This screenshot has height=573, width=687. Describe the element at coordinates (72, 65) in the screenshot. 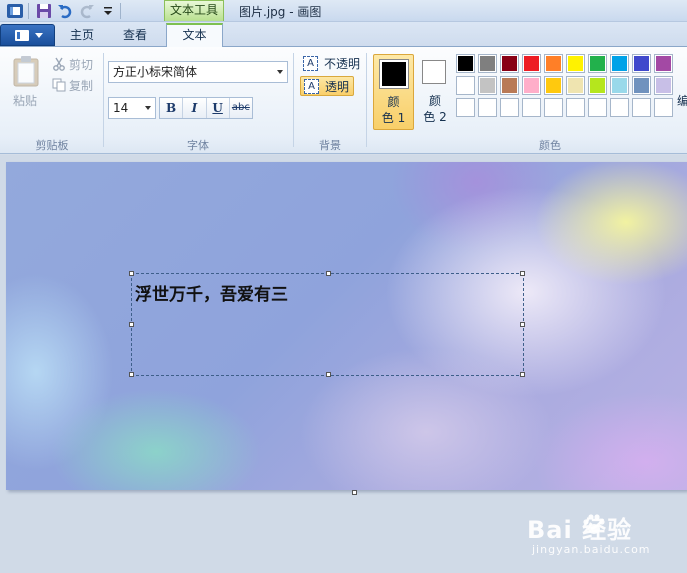

I see `cut-button: 剪切` at that location.